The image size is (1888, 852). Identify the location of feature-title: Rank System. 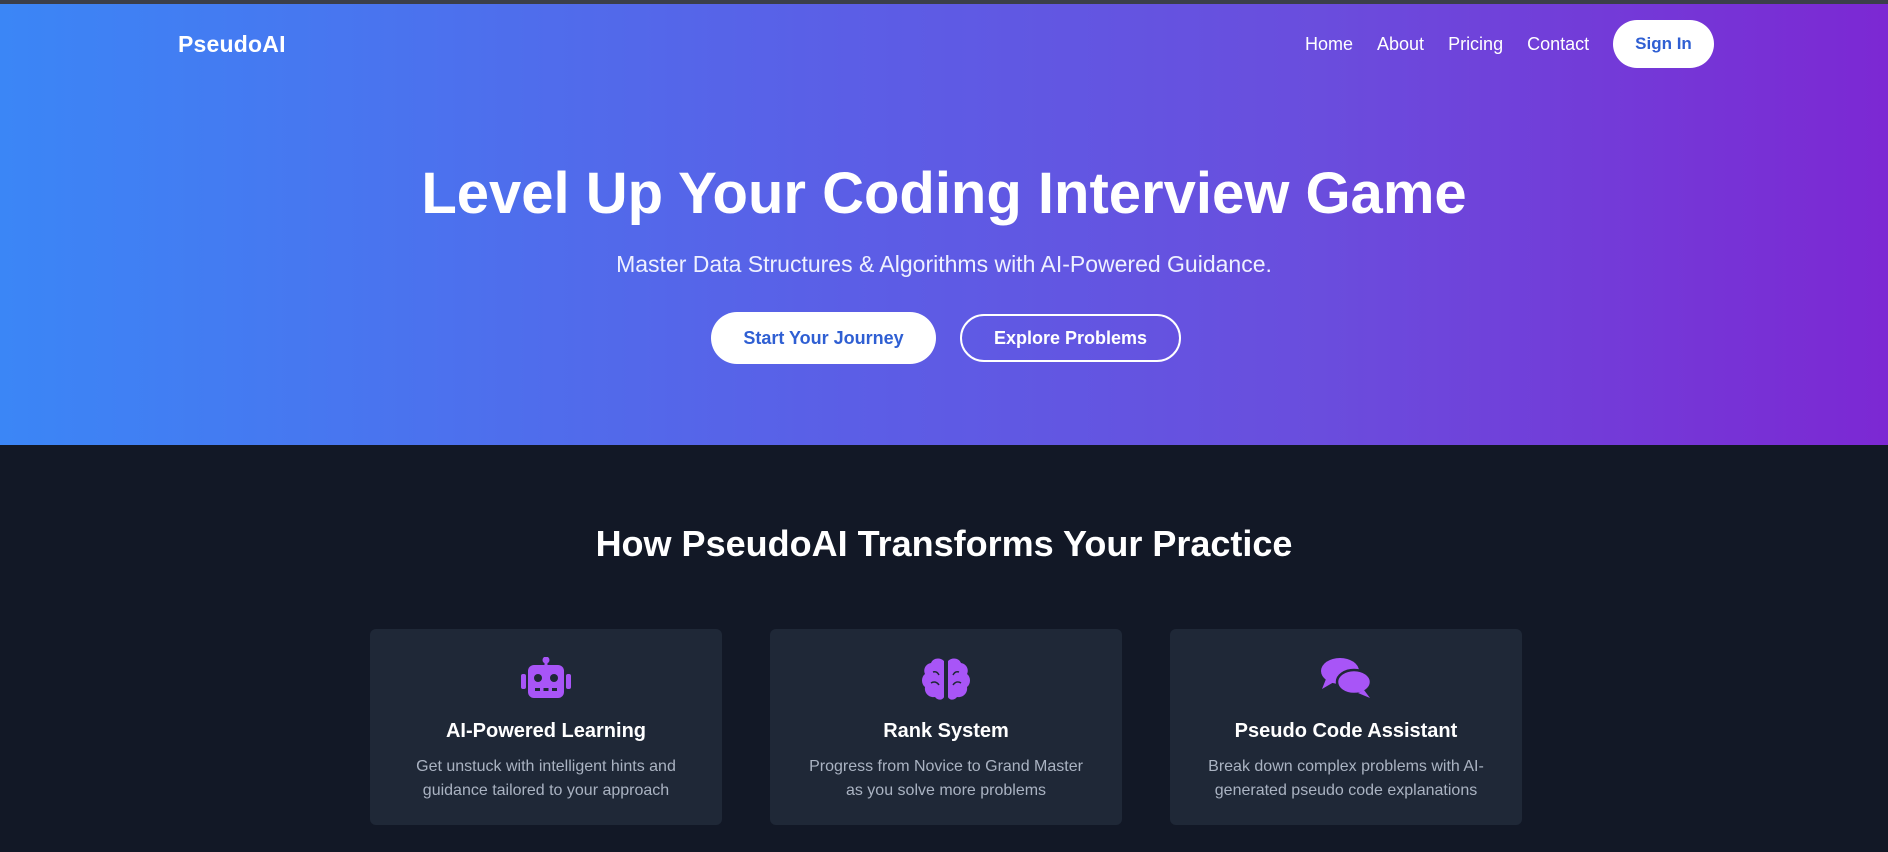
(946, 731).